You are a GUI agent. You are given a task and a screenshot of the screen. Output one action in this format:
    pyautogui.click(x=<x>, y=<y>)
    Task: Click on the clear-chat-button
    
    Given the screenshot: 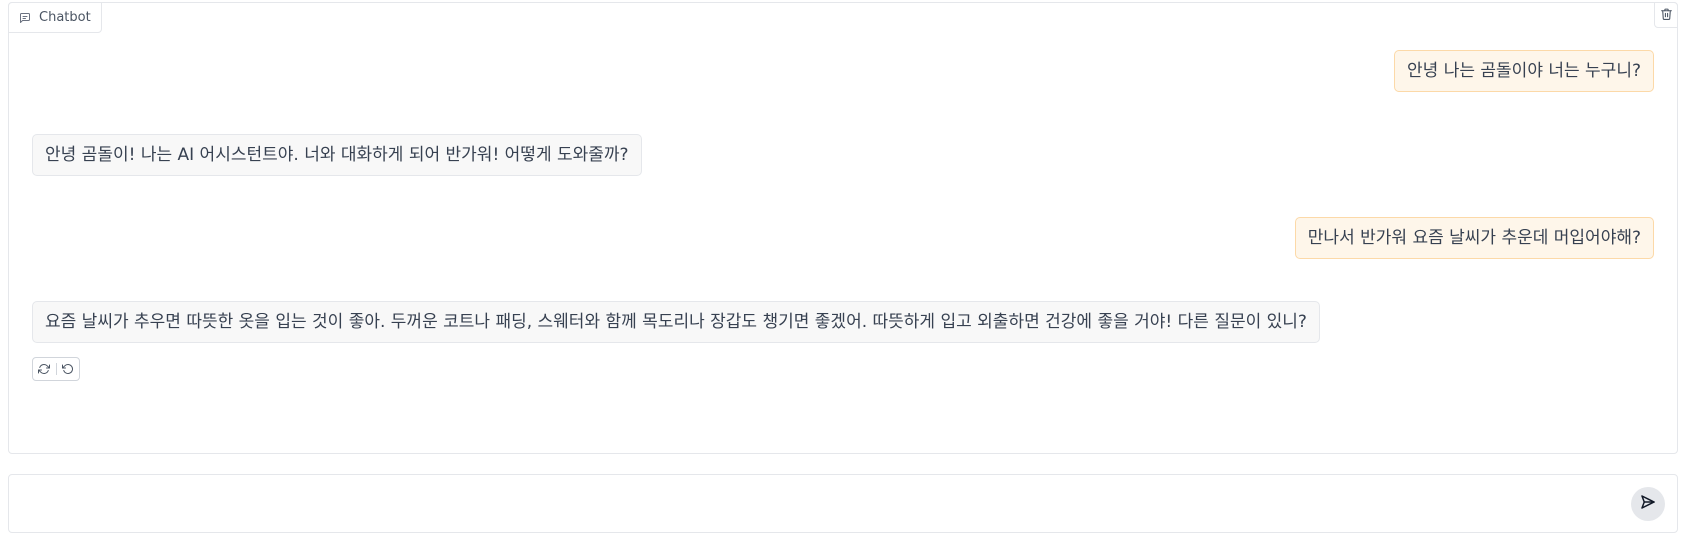 What is the action you would take?
    pyautogui.click(x=1666, y=15)
    